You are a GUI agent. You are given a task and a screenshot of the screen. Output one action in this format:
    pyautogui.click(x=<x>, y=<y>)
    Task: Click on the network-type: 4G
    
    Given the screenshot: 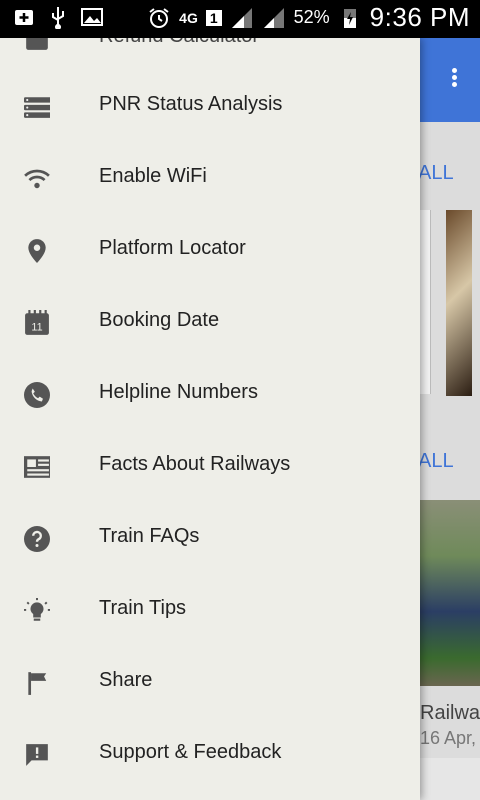 What is the action you would take?
    pyautogui.click(x=188, y=17)
    